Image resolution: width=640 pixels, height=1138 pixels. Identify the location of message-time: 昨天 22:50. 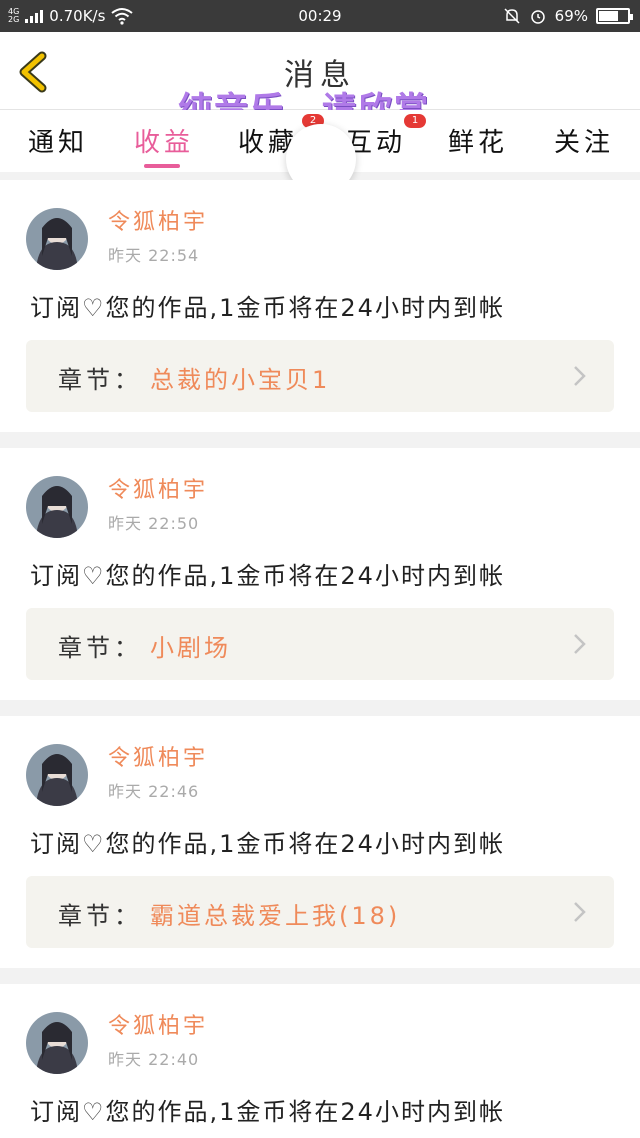
(154, 523).